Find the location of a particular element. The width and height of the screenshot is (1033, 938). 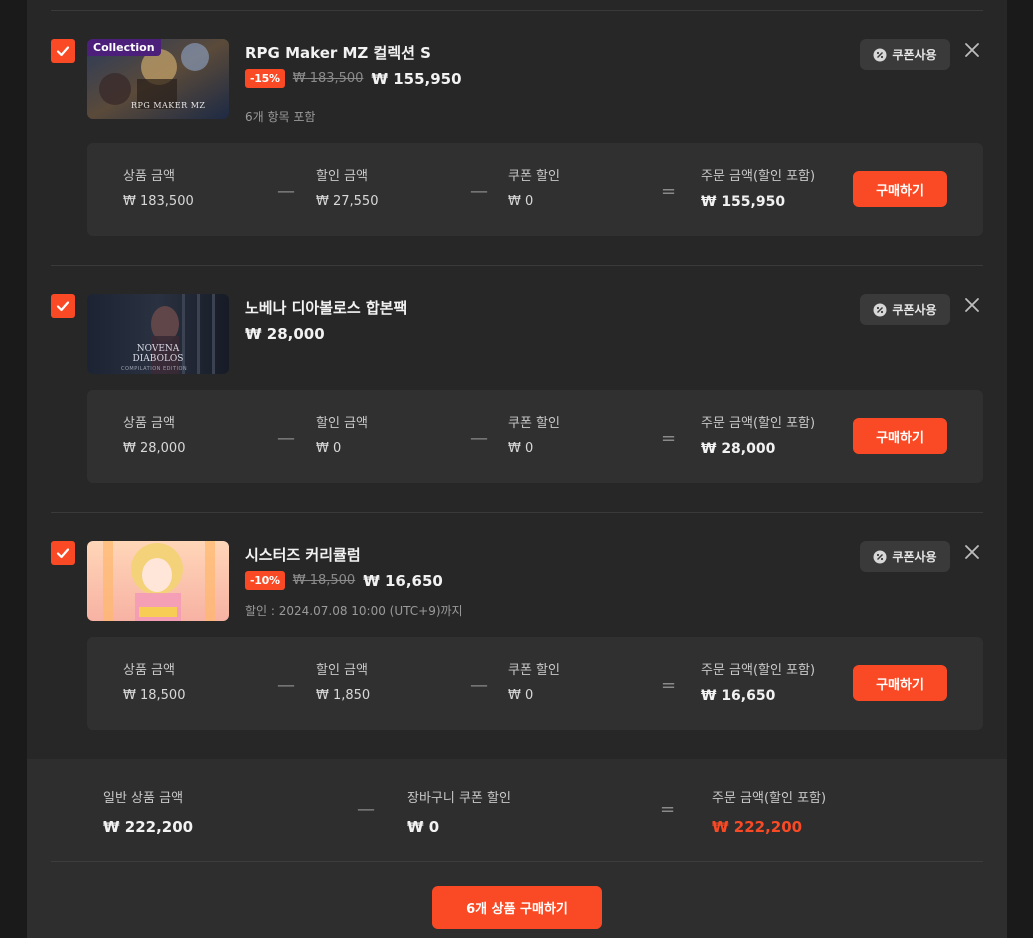

item-title: 시스터즈 커리큘럼 is located at coordinates (303, 554).